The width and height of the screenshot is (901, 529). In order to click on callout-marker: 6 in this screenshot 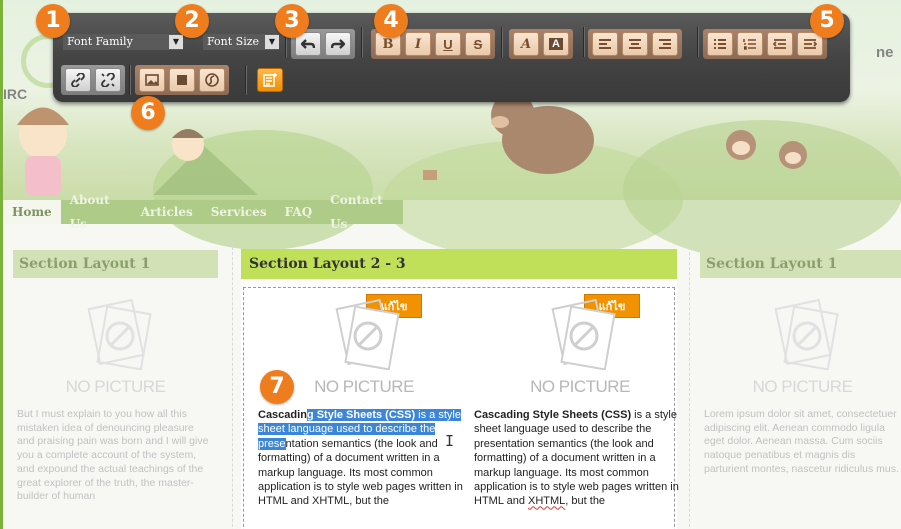, I will do `click(148, 113)`.